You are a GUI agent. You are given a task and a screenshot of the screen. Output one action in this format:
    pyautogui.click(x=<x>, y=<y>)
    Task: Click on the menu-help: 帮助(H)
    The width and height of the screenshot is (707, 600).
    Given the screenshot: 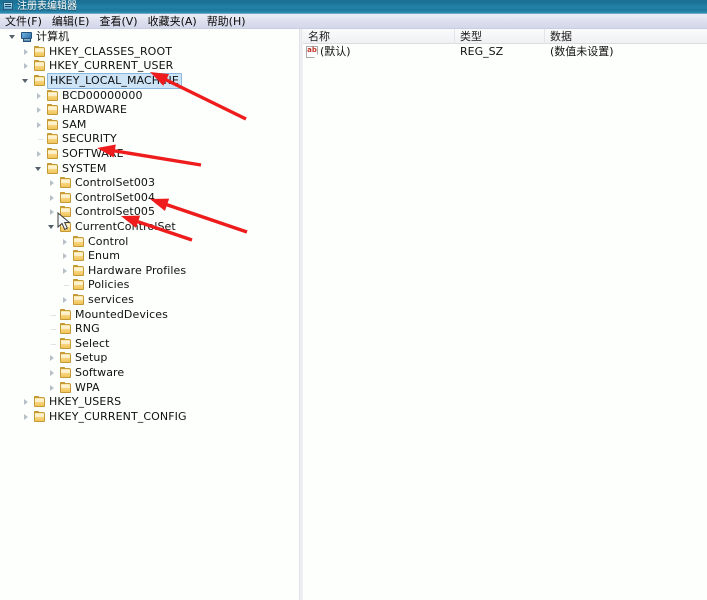 What is the action you would take?
    pyautogui.click(x=229, y=21)
    